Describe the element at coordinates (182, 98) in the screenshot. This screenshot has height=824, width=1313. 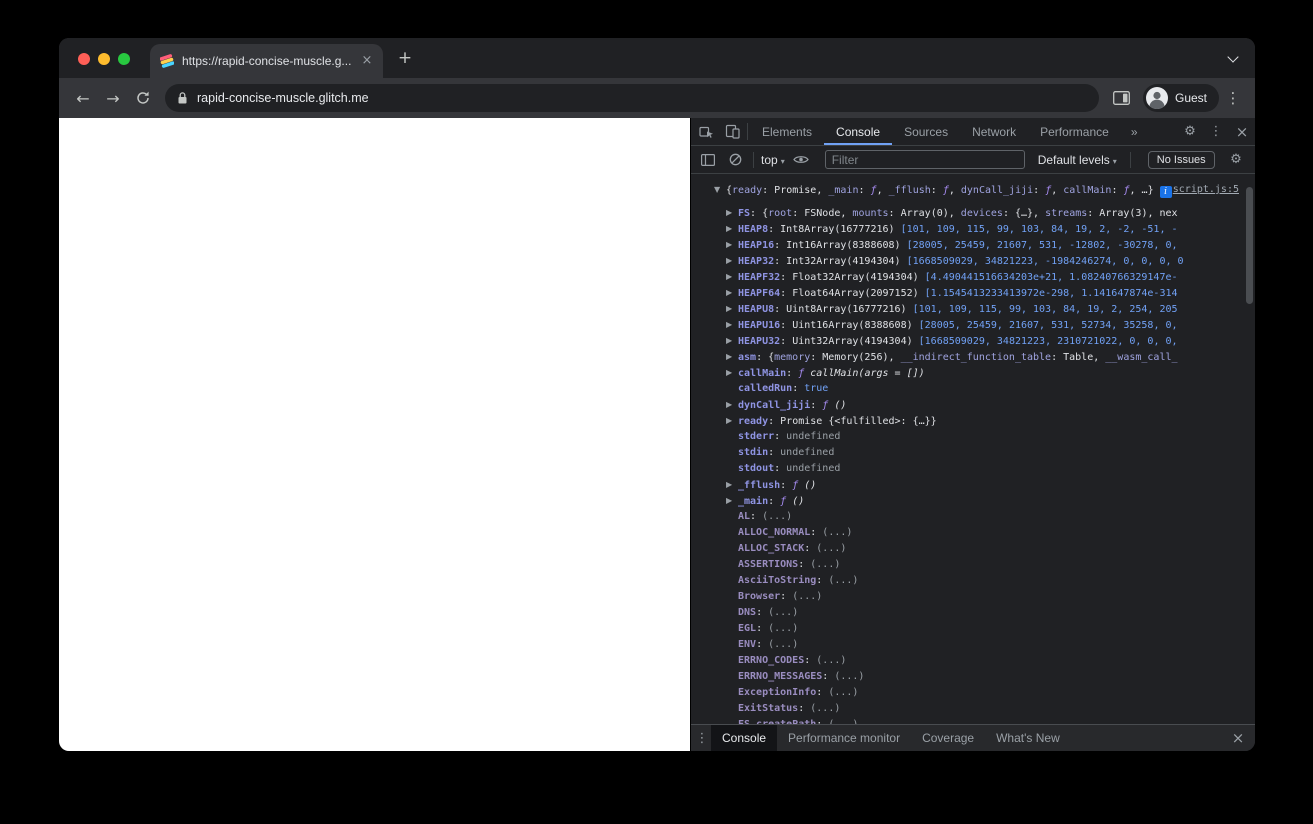
I see `lock-icon` at that location.